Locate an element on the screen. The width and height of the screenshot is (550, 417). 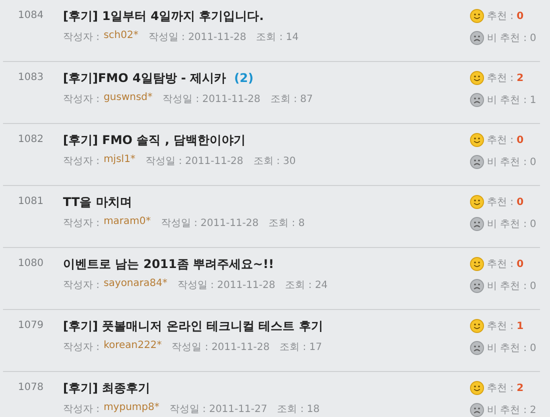
author-name: mypump8* is located at coordinates (132, 408).